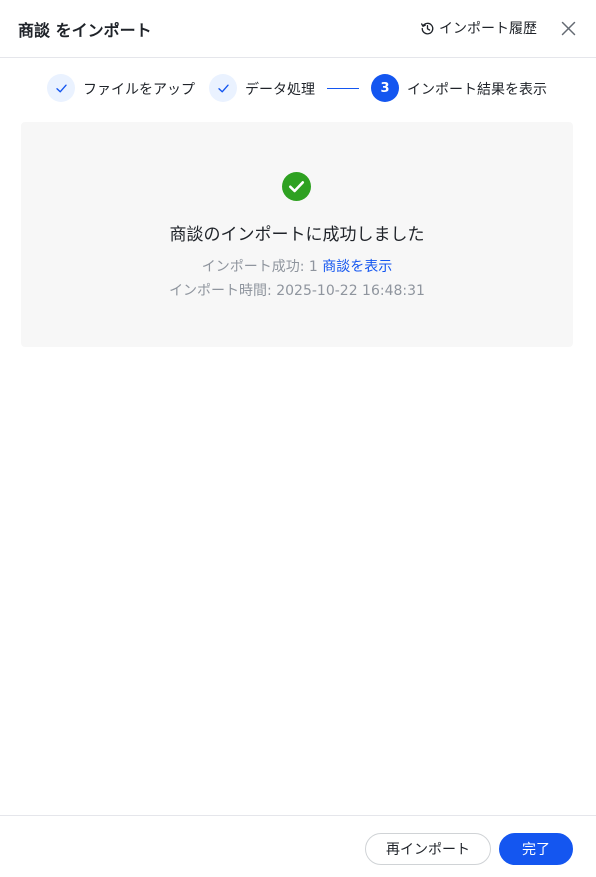  What do you see at coordinates (488, 29) in the screenshot?
I see `import-history-label: インポート履歴` at bounding box center [488, 29].